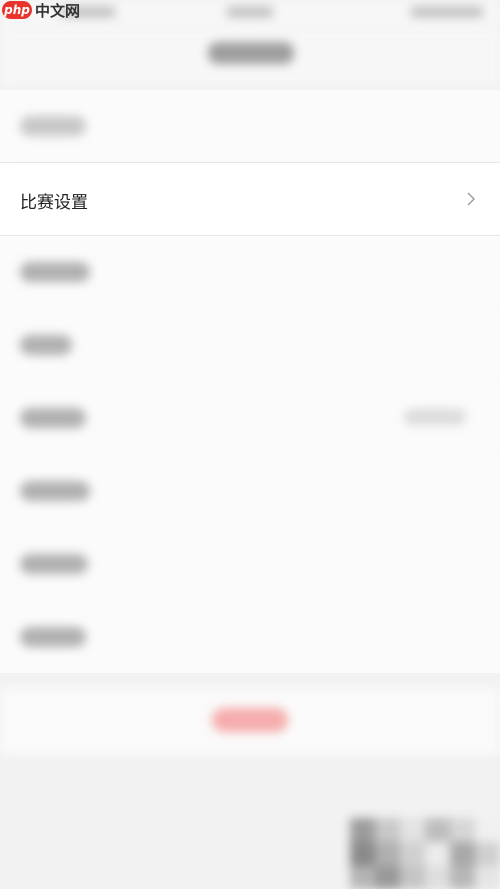 Image resolution: width=500 pixels, height=889 pixels. I want to click on action-area, so click(250, 721).